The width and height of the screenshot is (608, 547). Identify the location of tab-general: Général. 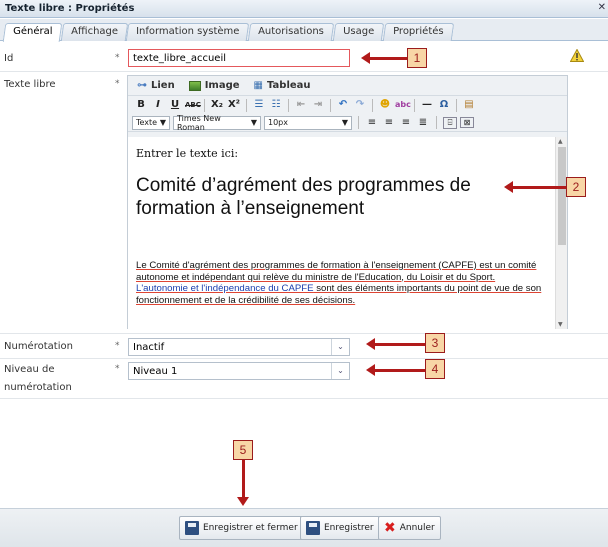
(32, 32).